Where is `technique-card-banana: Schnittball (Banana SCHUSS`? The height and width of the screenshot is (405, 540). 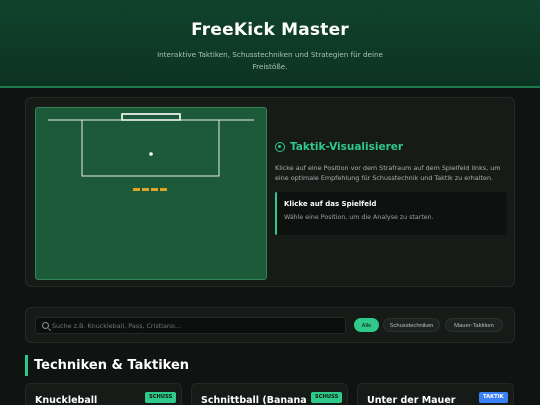
technique-card-banana: Schnittball (Banana SCHUSS is located at coordinates (269, 394).